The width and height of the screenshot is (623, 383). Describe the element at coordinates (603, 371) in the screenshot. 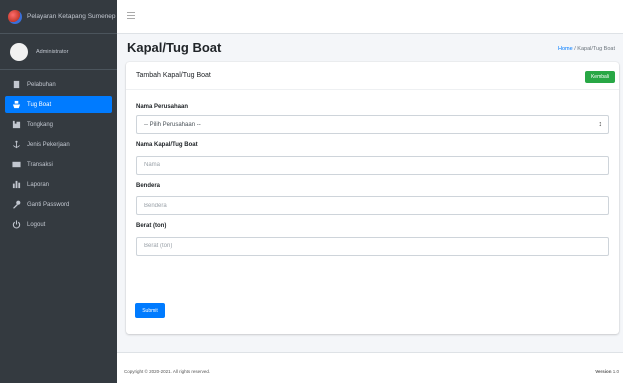

I see `version-label: Version` at that location.